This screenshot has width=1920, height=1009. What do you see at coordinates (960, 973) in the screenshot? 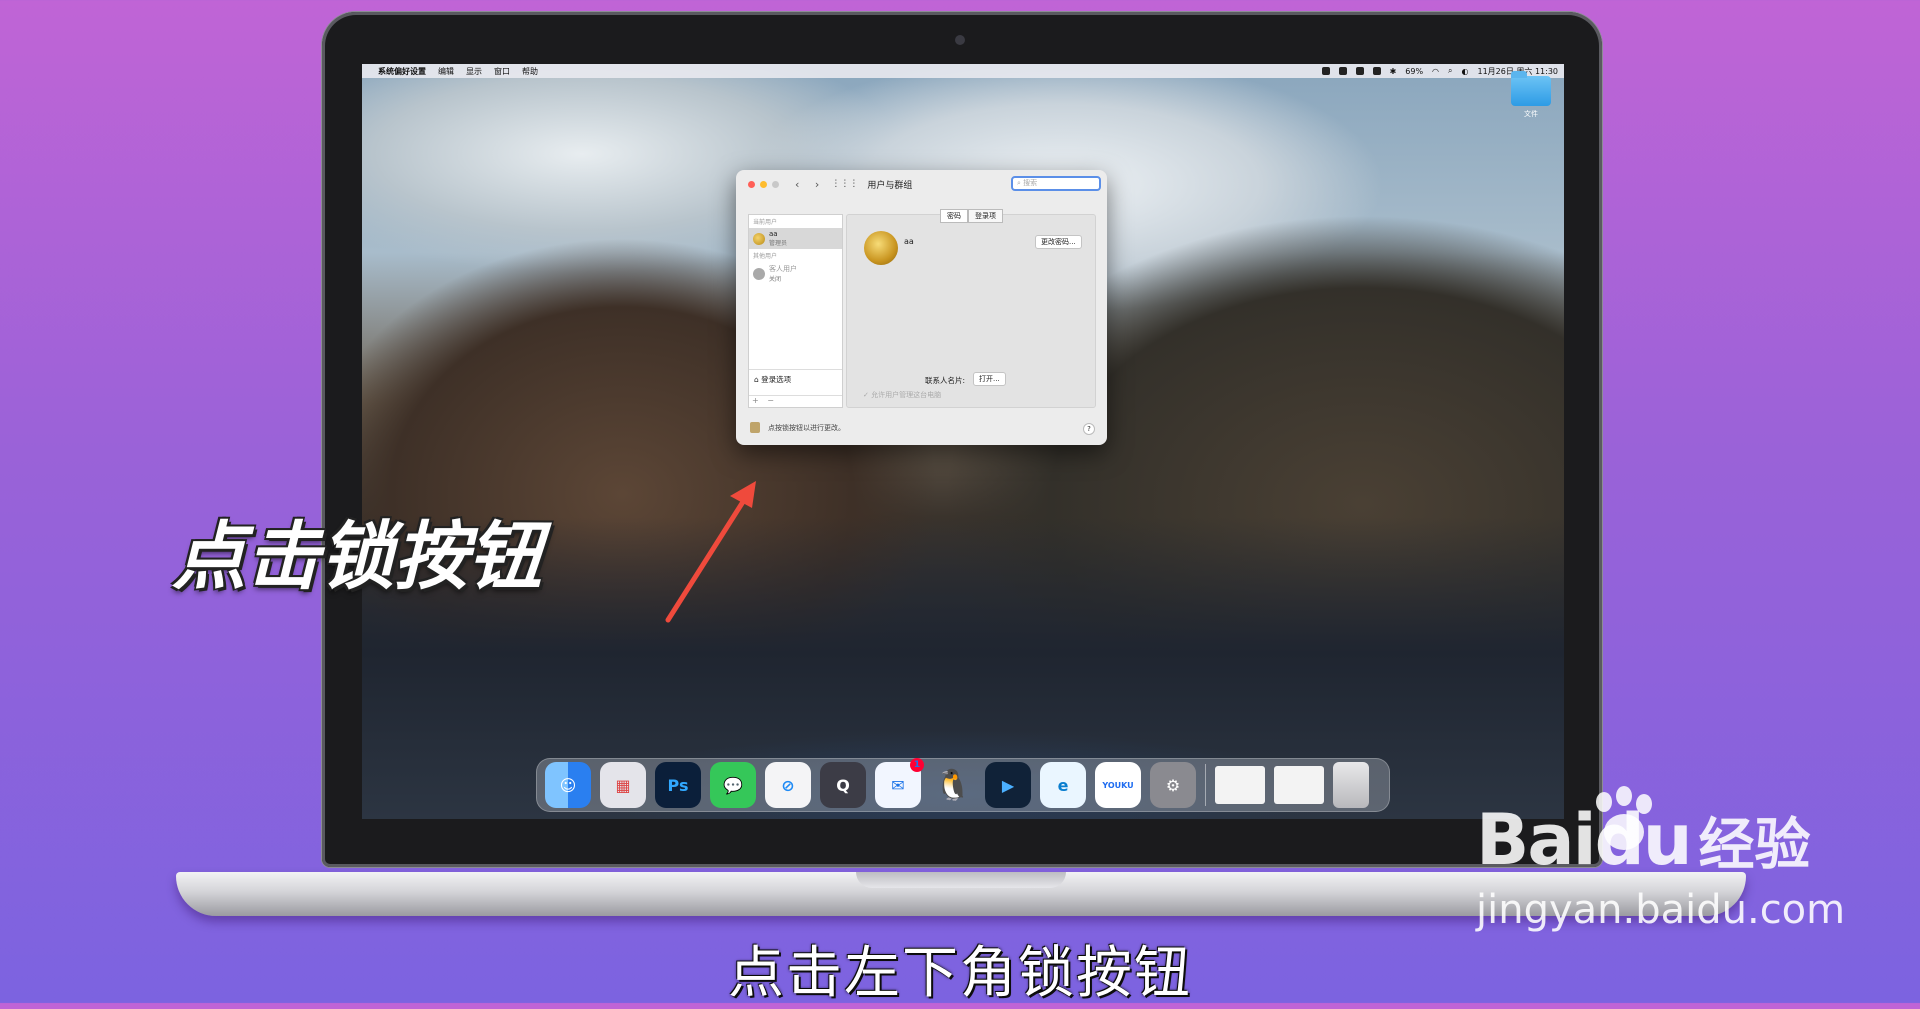
I see `subtitle: 点击左下角锁按钮` at bounding box center [960, 973].